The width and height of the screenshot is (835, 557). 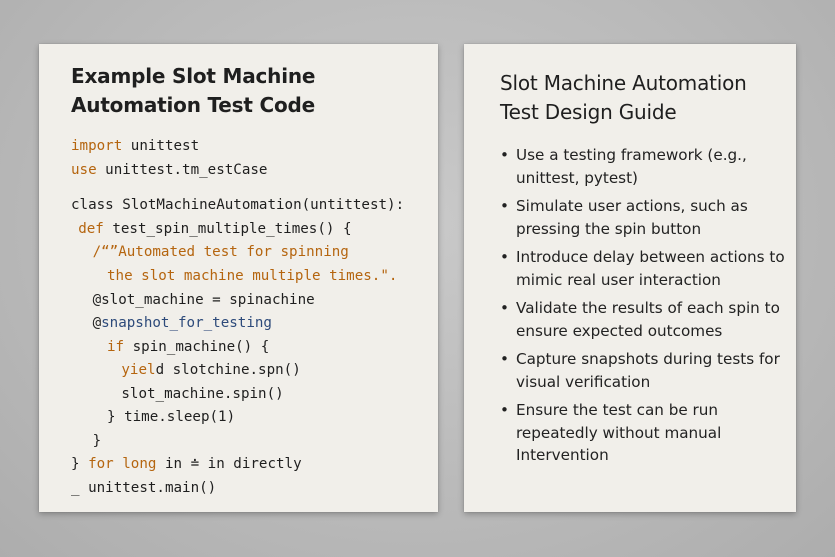 I want to click on code-line: use unittest.tm_estCase, so click(x=169, y=170).